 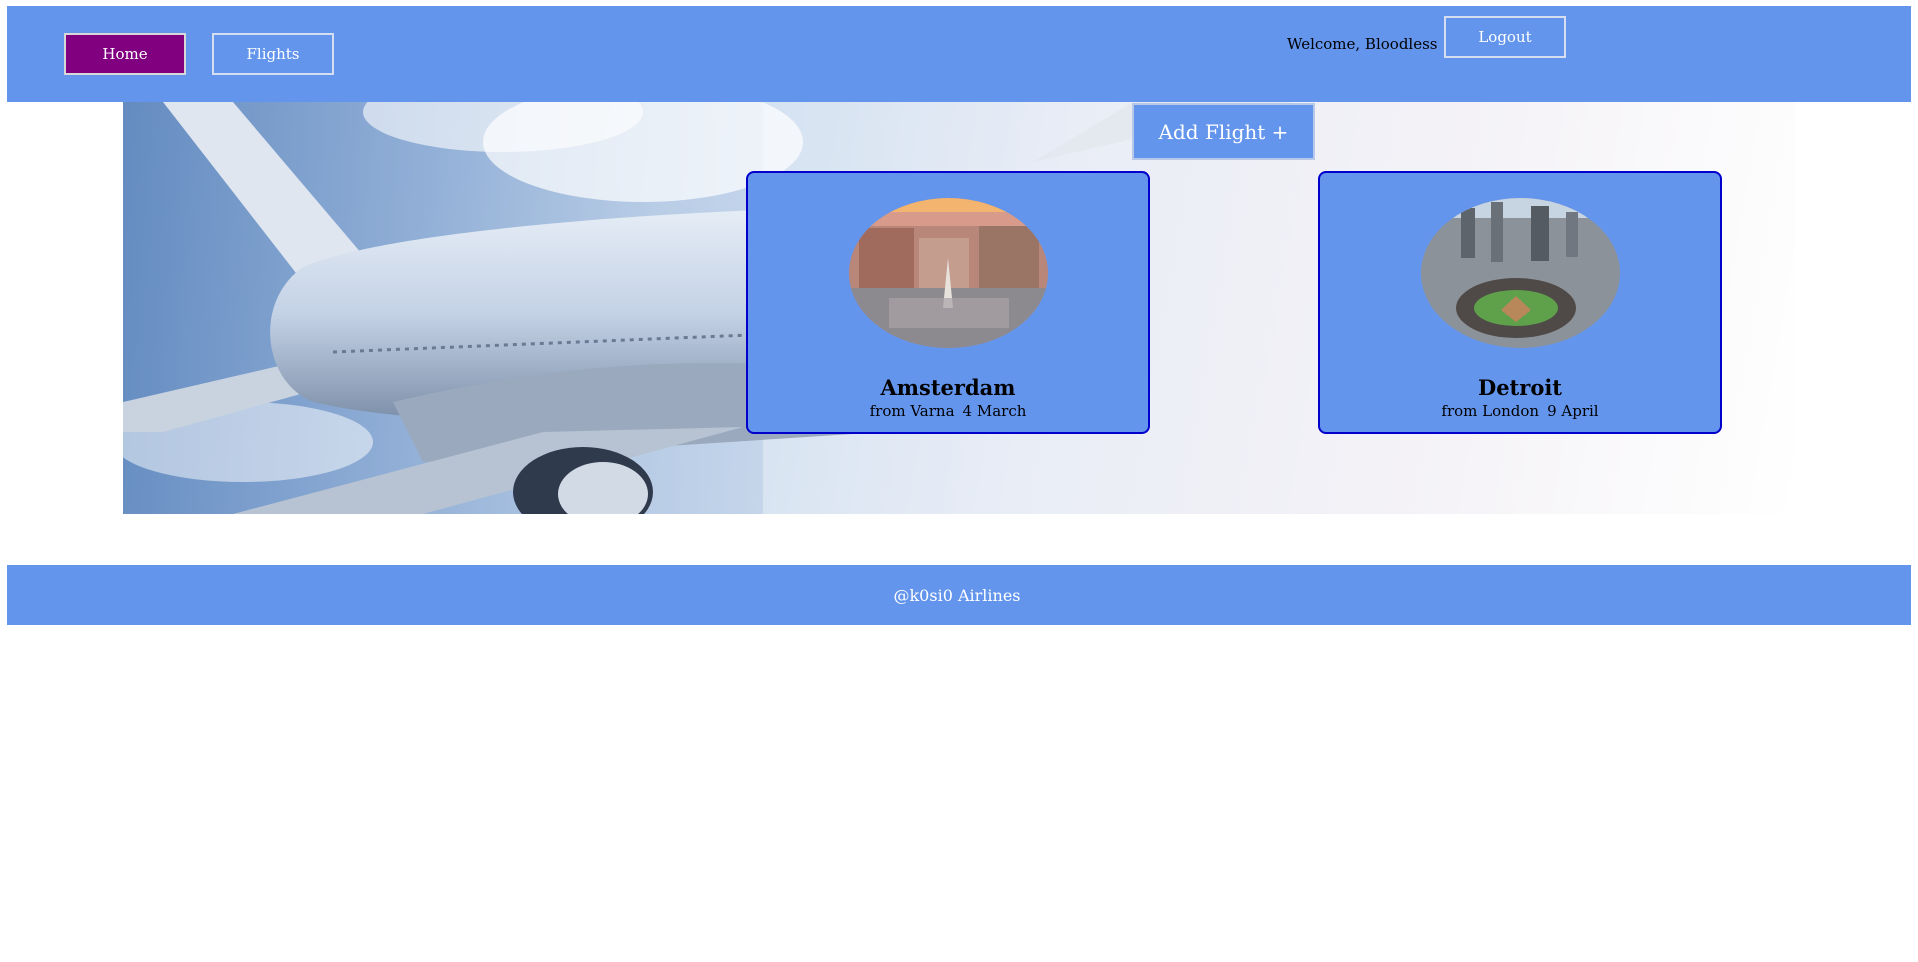 I want to click on home-button: Home, so click(x=125, y=54).